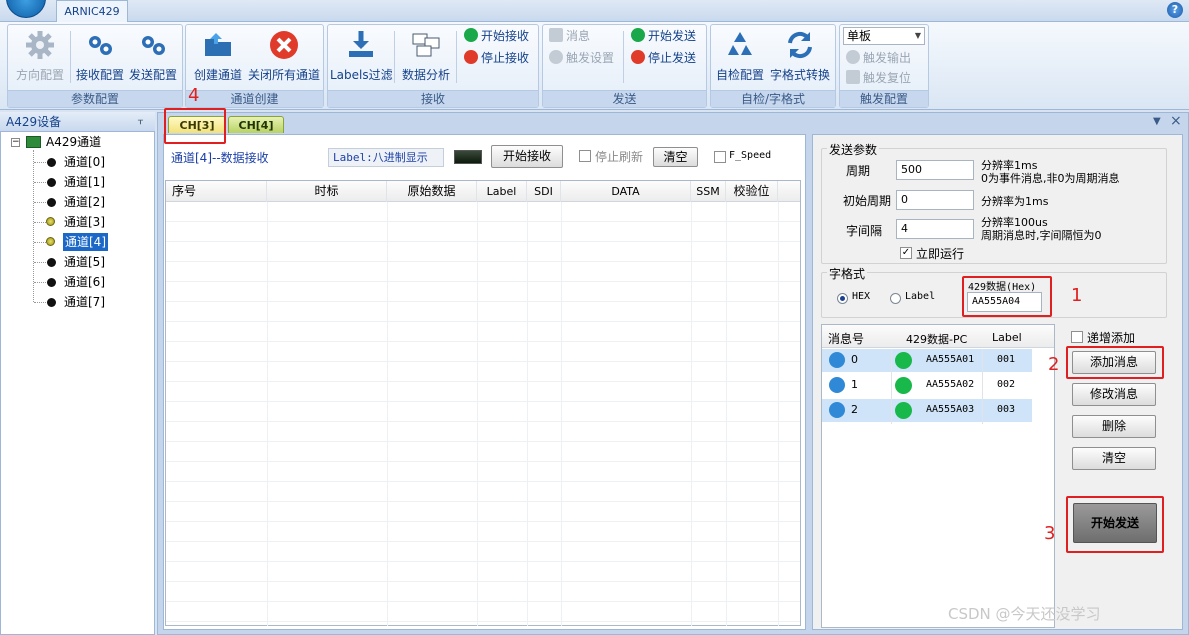  What do you see at coordinates (1007, 337) in the screenshot?
I see `col-header-msg-label: Label` at bounding box center [1007, 337].